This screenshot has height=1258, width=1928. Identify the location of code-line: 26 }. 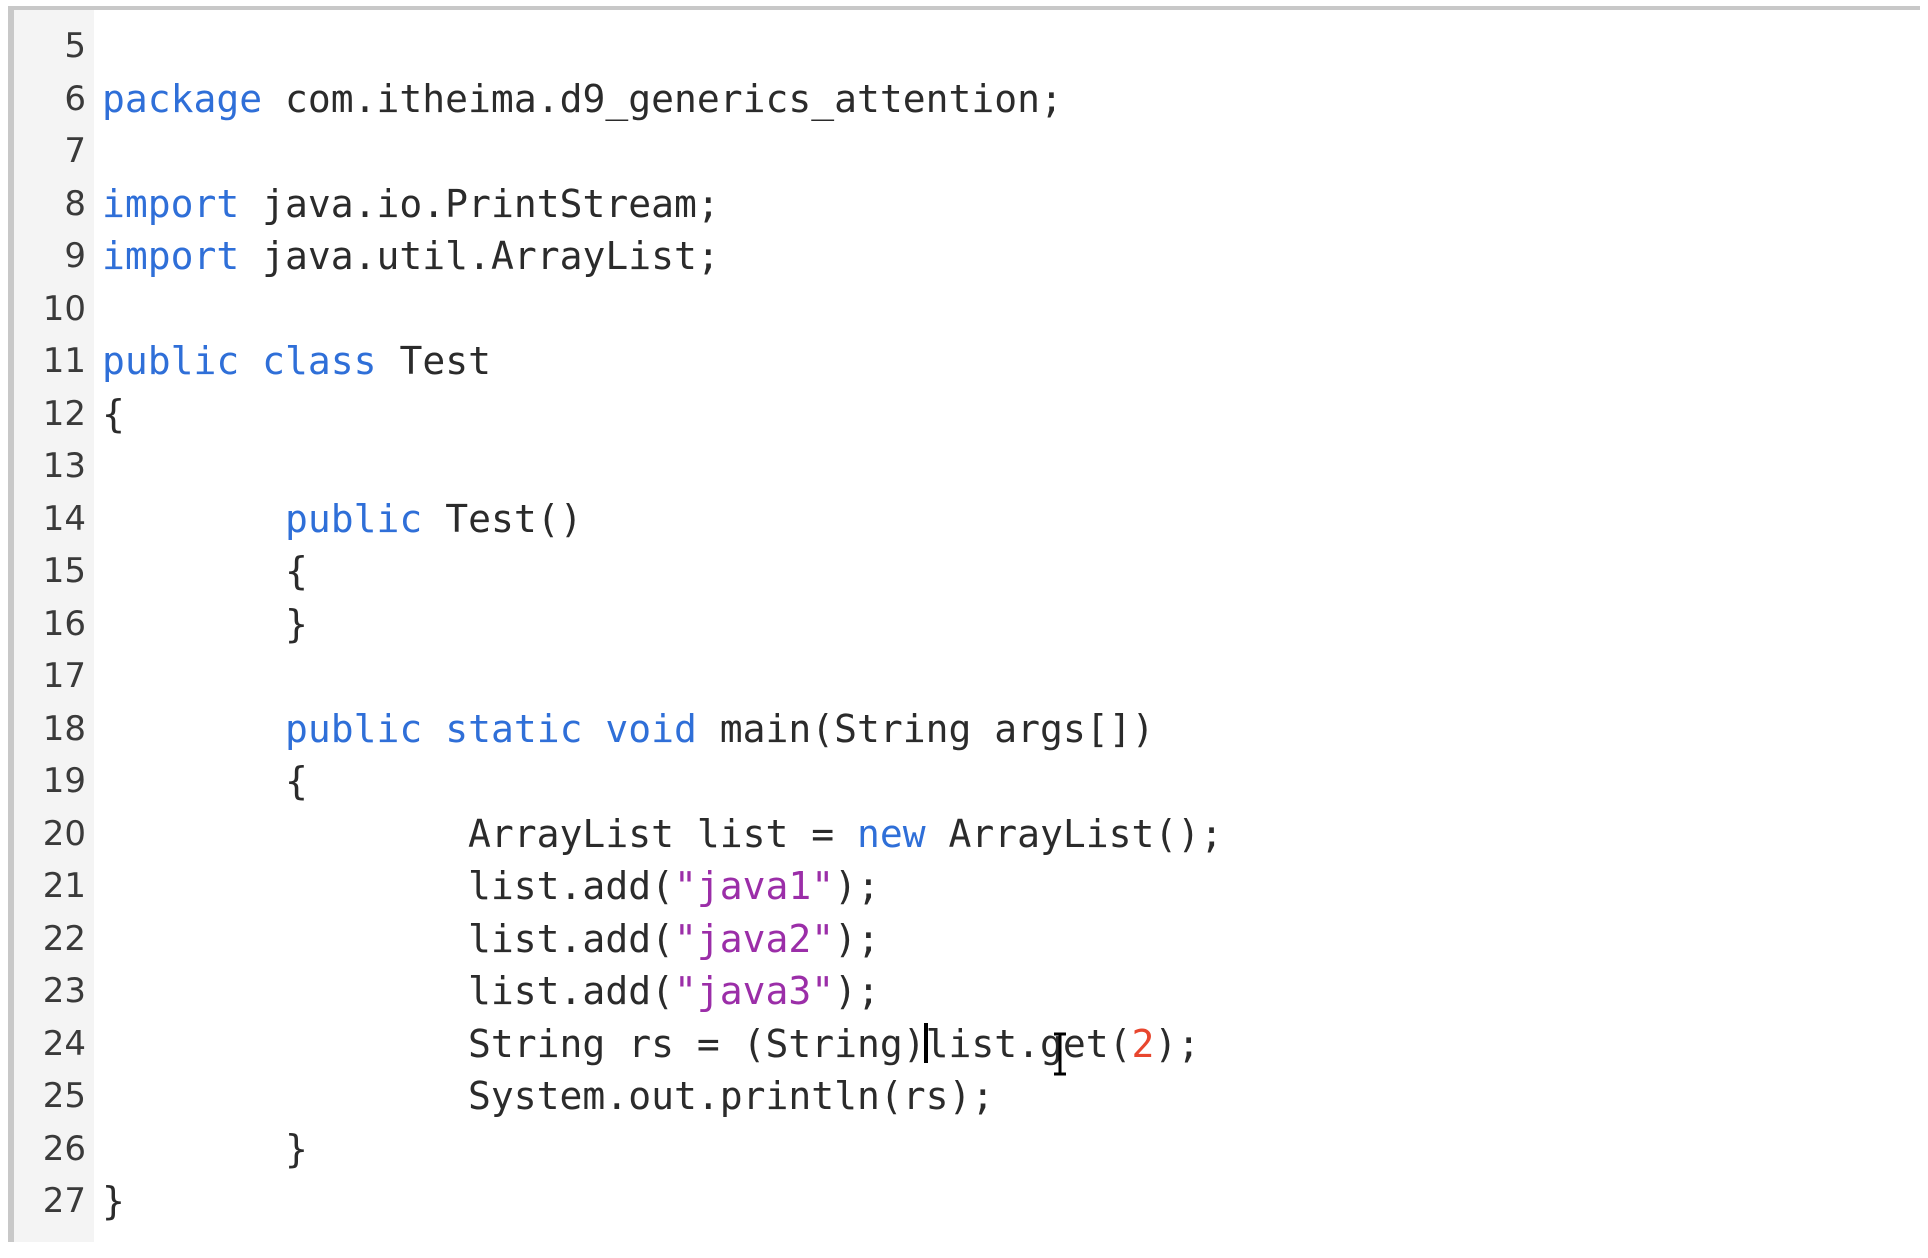
(967, 1149).